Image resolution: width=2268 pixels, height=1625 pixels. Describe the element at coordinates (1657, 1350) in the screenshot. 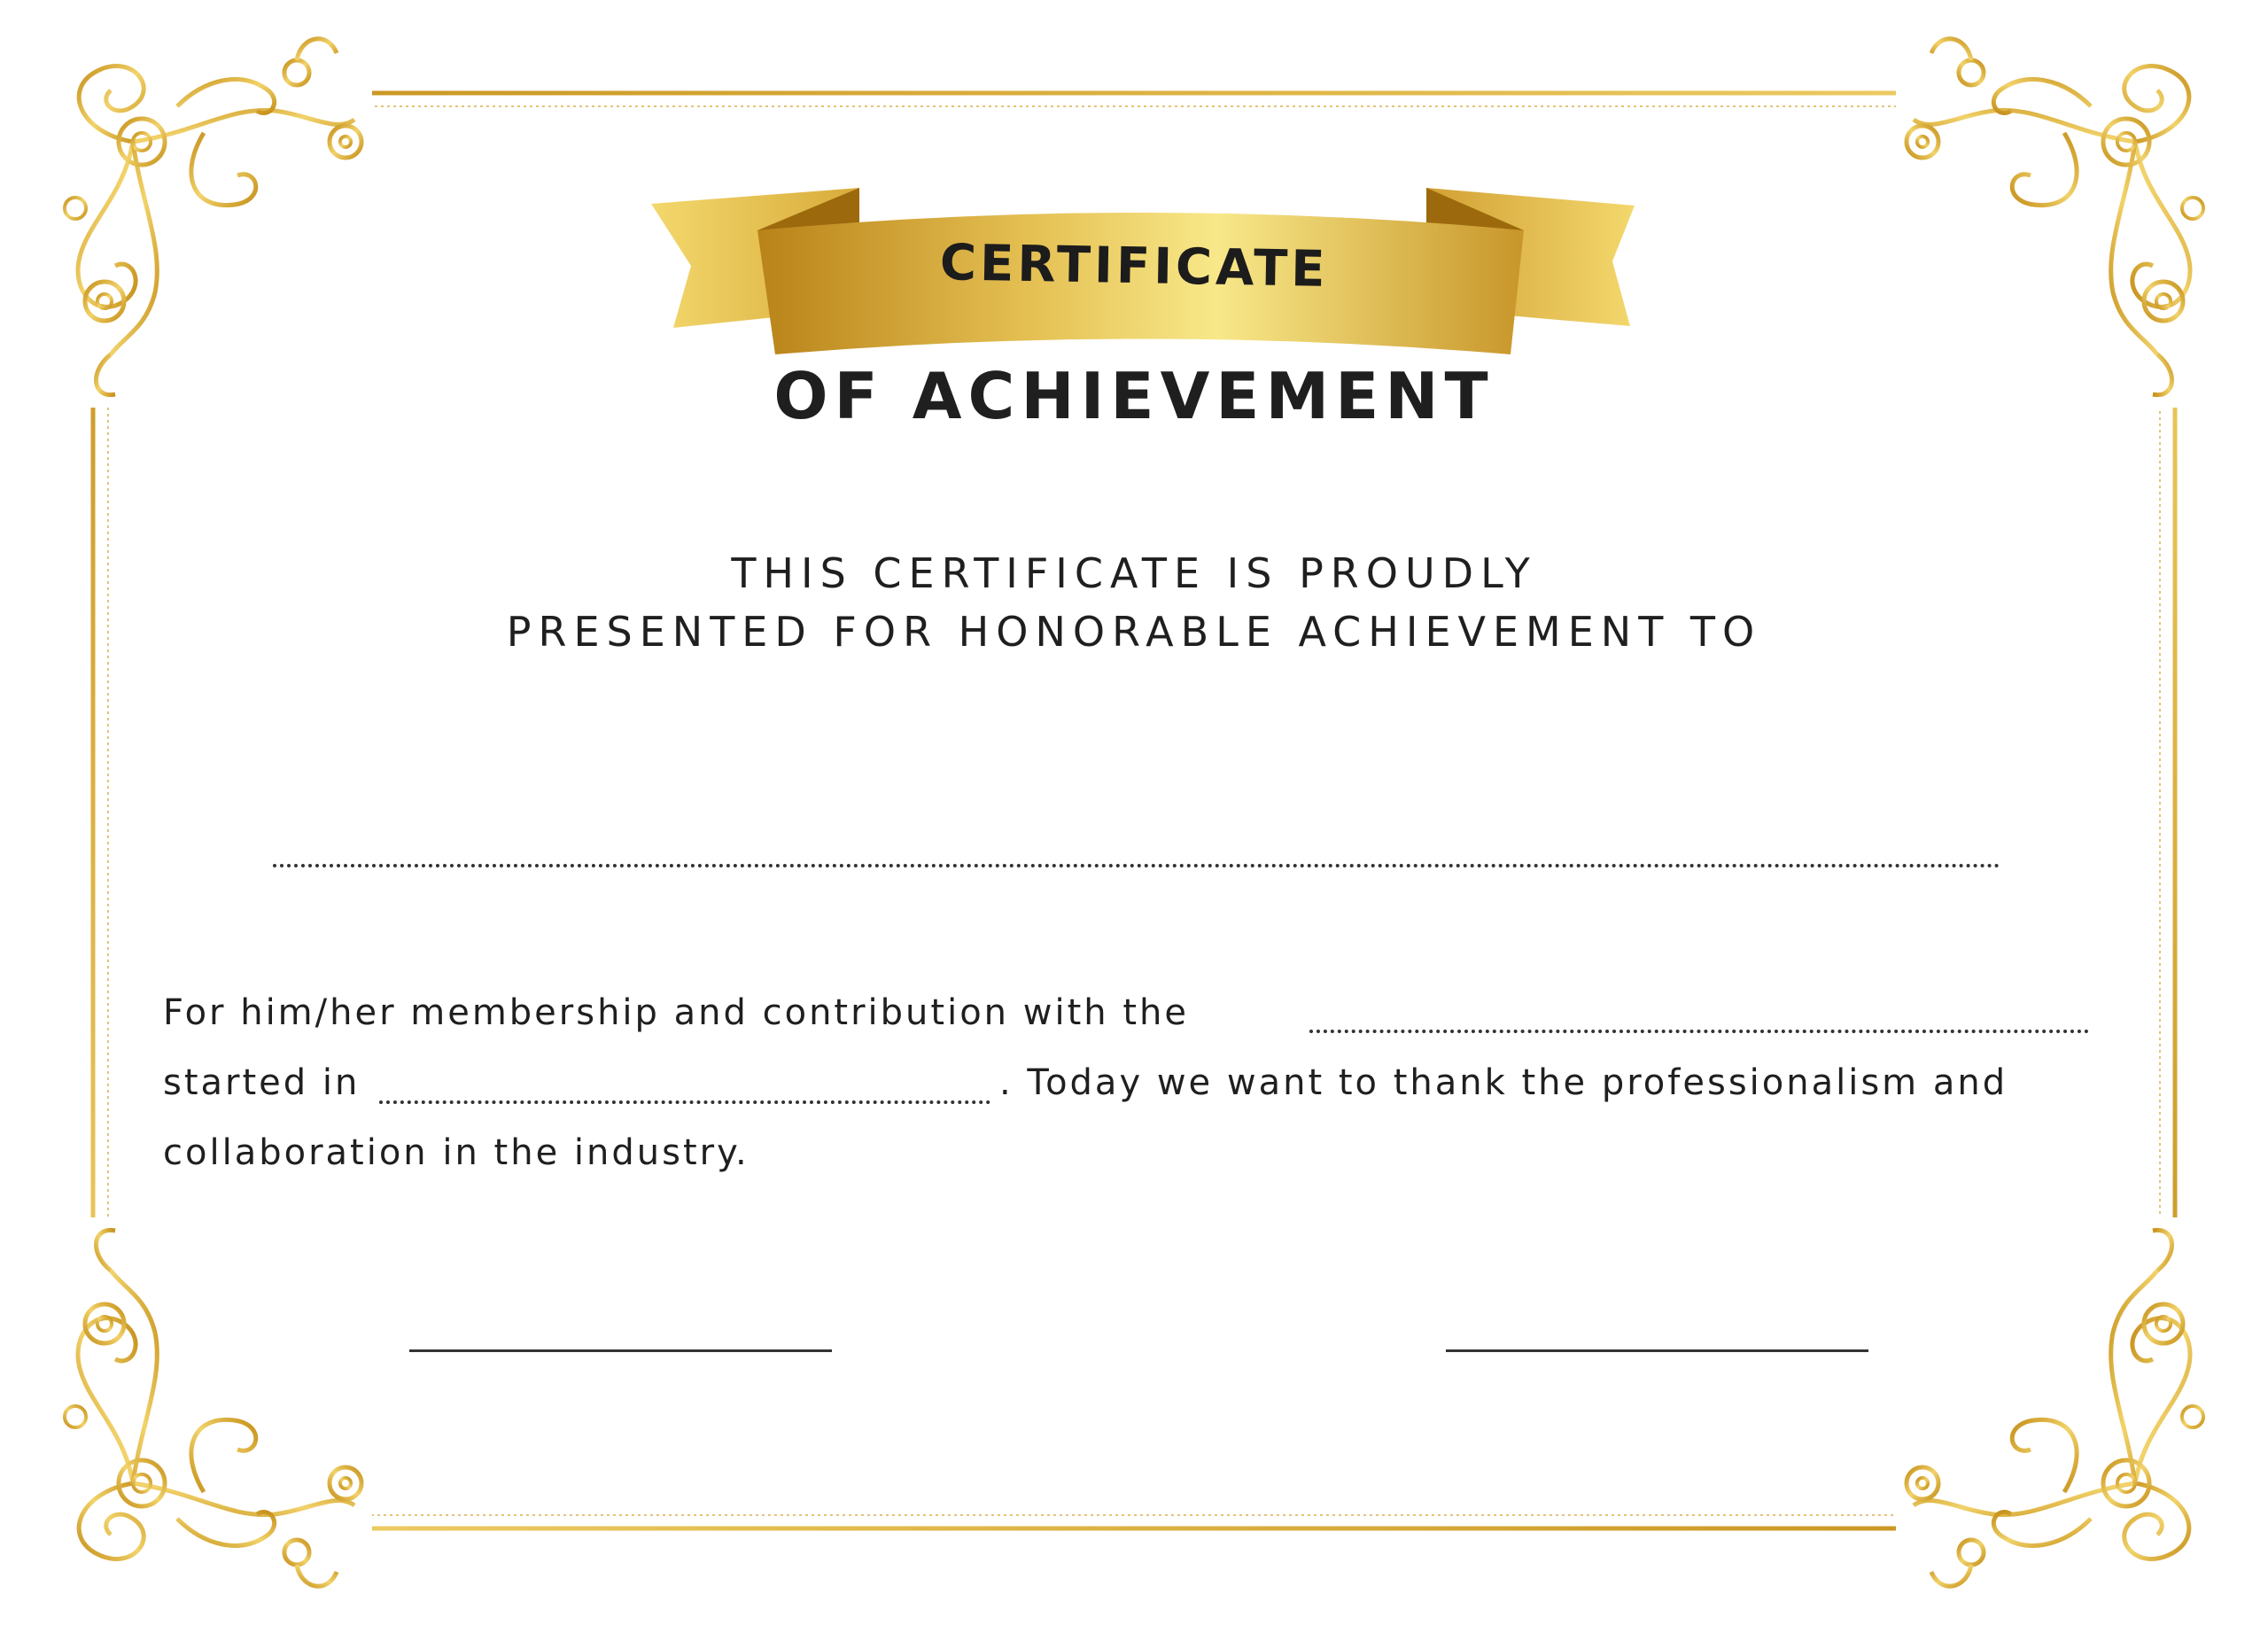

I see `signature-line-right` at that location.